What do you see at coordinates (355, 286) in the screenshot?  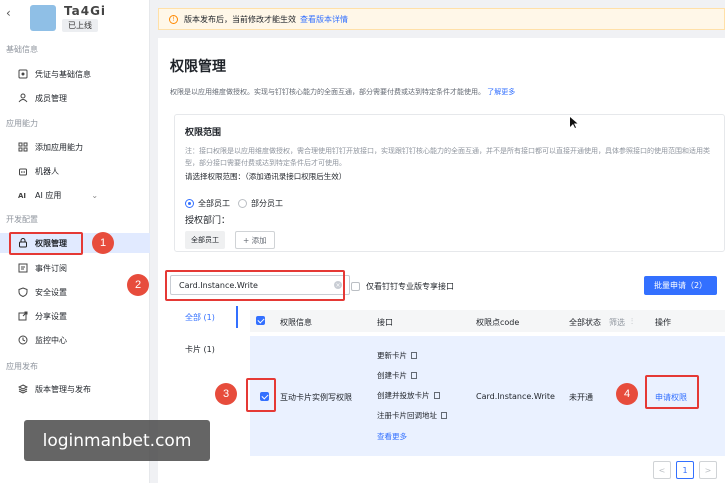 I see `pro-only-checkbox` at bounding box center [355, 286].